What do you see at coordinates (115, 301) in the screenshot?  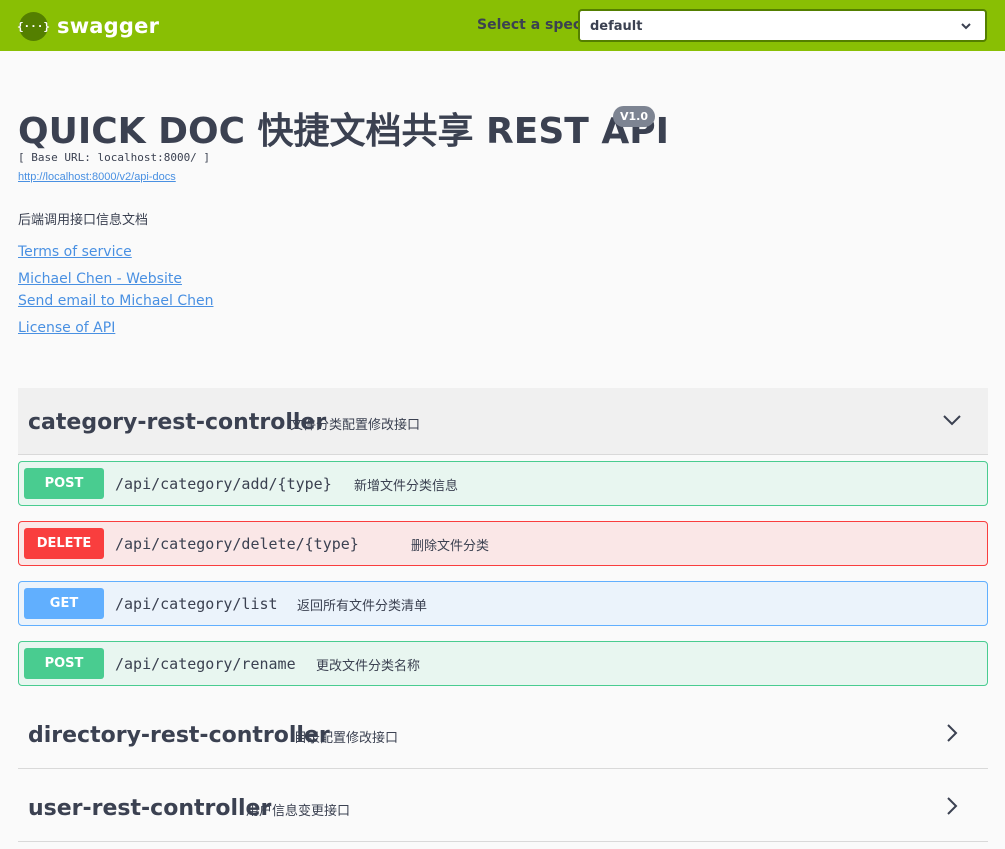 I see `contact-email-link: Send email to Michael Chen` at bounding box center [115, 301].